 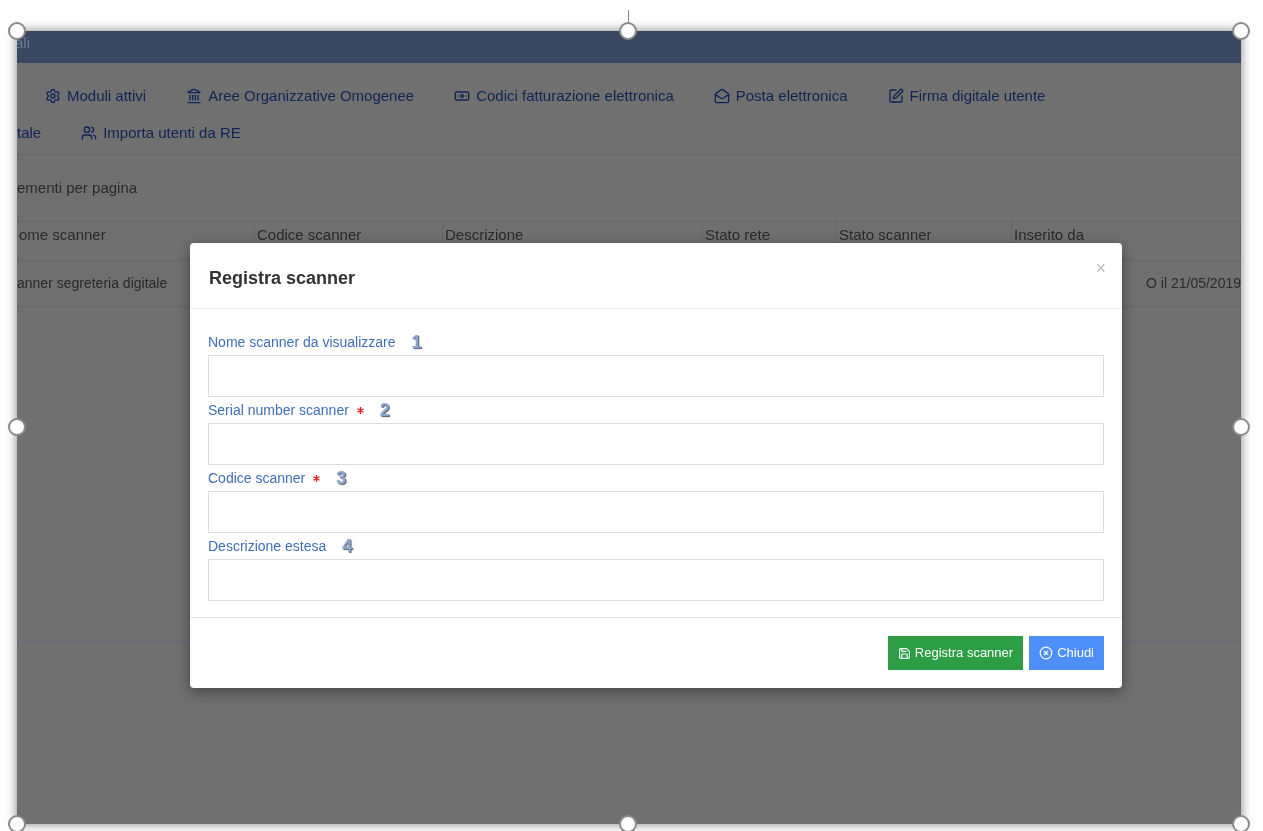 What do you see at coordinates (257, 478) in the screenshot?
I see `field-label: Codice scanner` at bounding box center [257, 478].